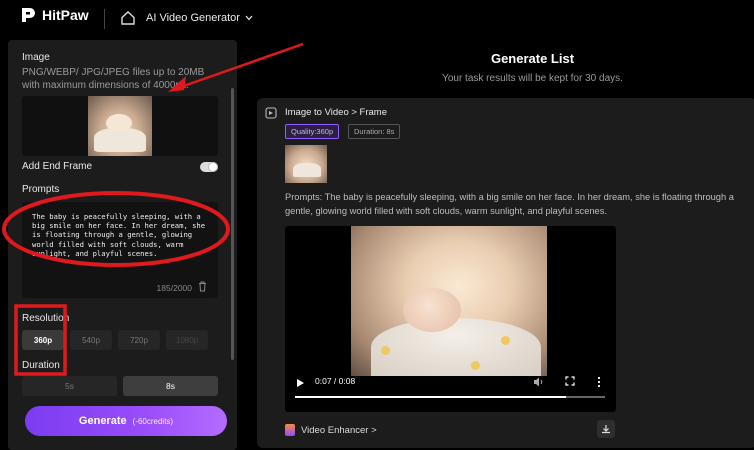 This screenshot has height=450, width=754. I want to click on quality-badge: Quality:360p, so click(312, 131).